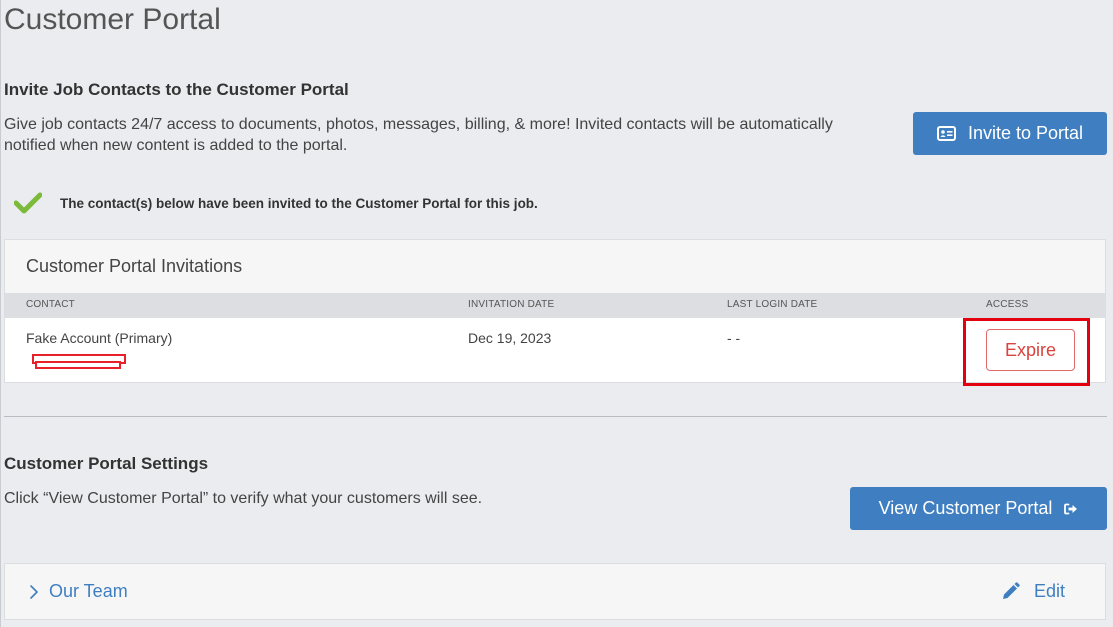  Describe the element at coordinates (78, 365) in the screenshot. I see `redaction-mark` at that location.